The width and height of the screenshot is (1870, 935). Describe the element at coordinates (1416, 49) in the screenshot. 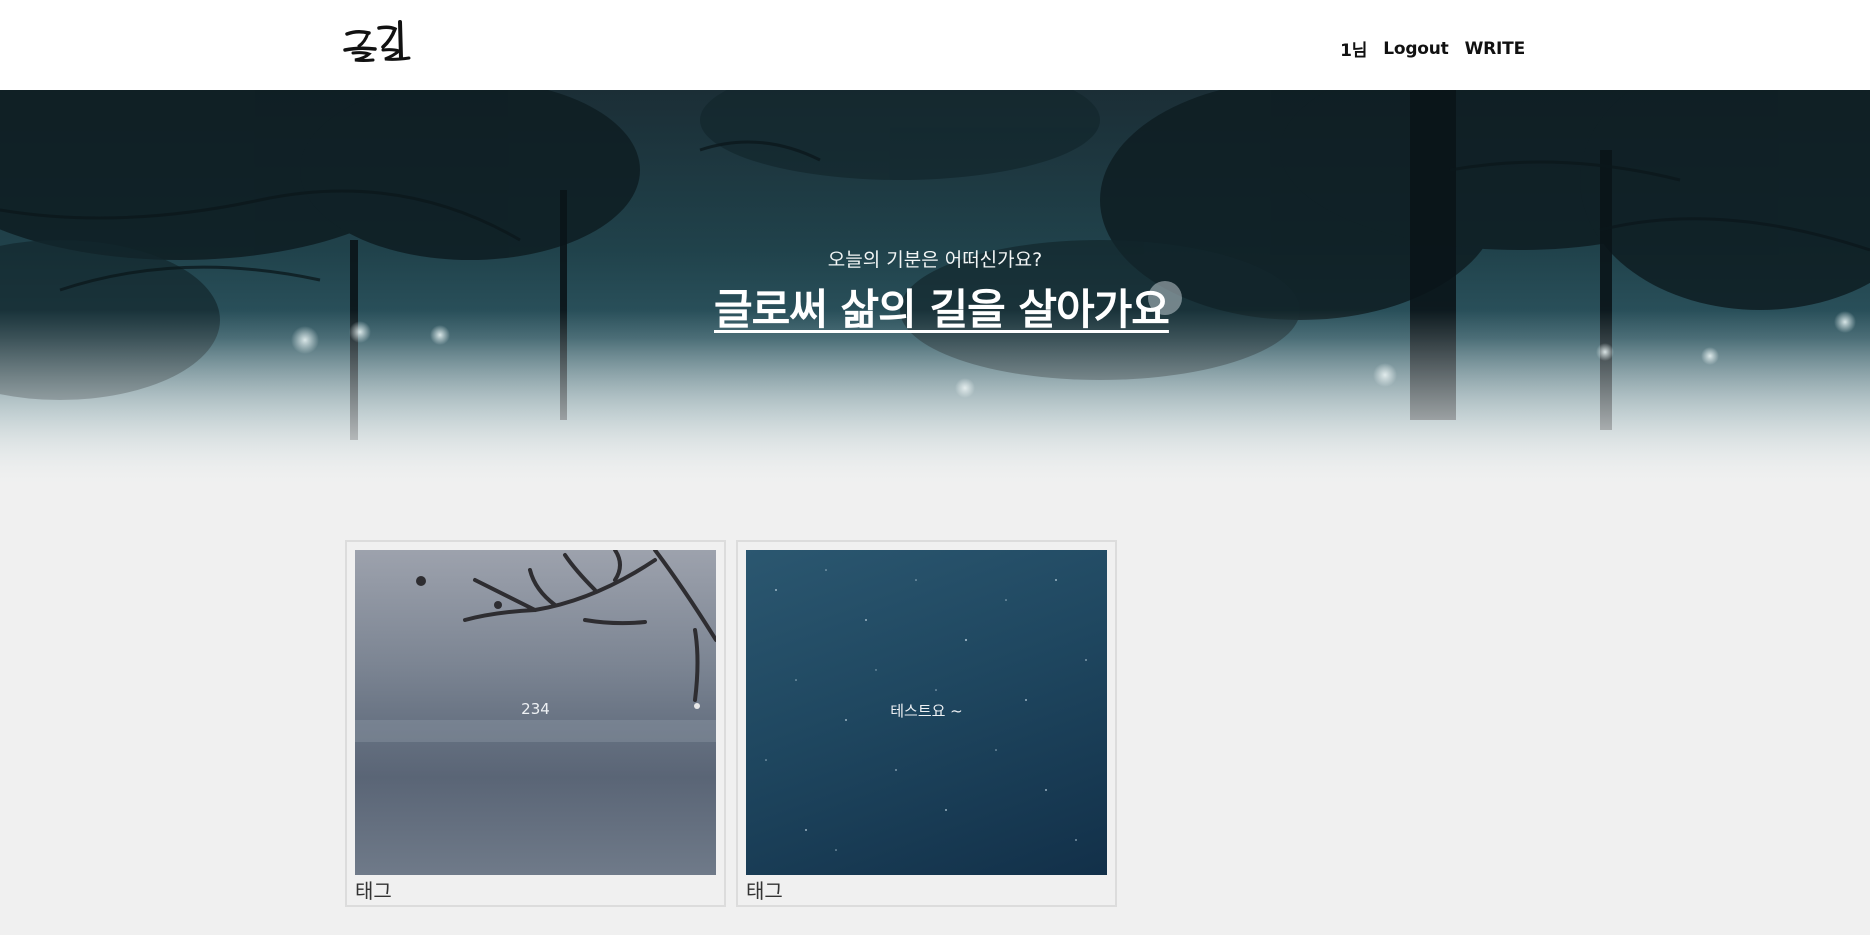

I see `logout-link: Logout` at that location.